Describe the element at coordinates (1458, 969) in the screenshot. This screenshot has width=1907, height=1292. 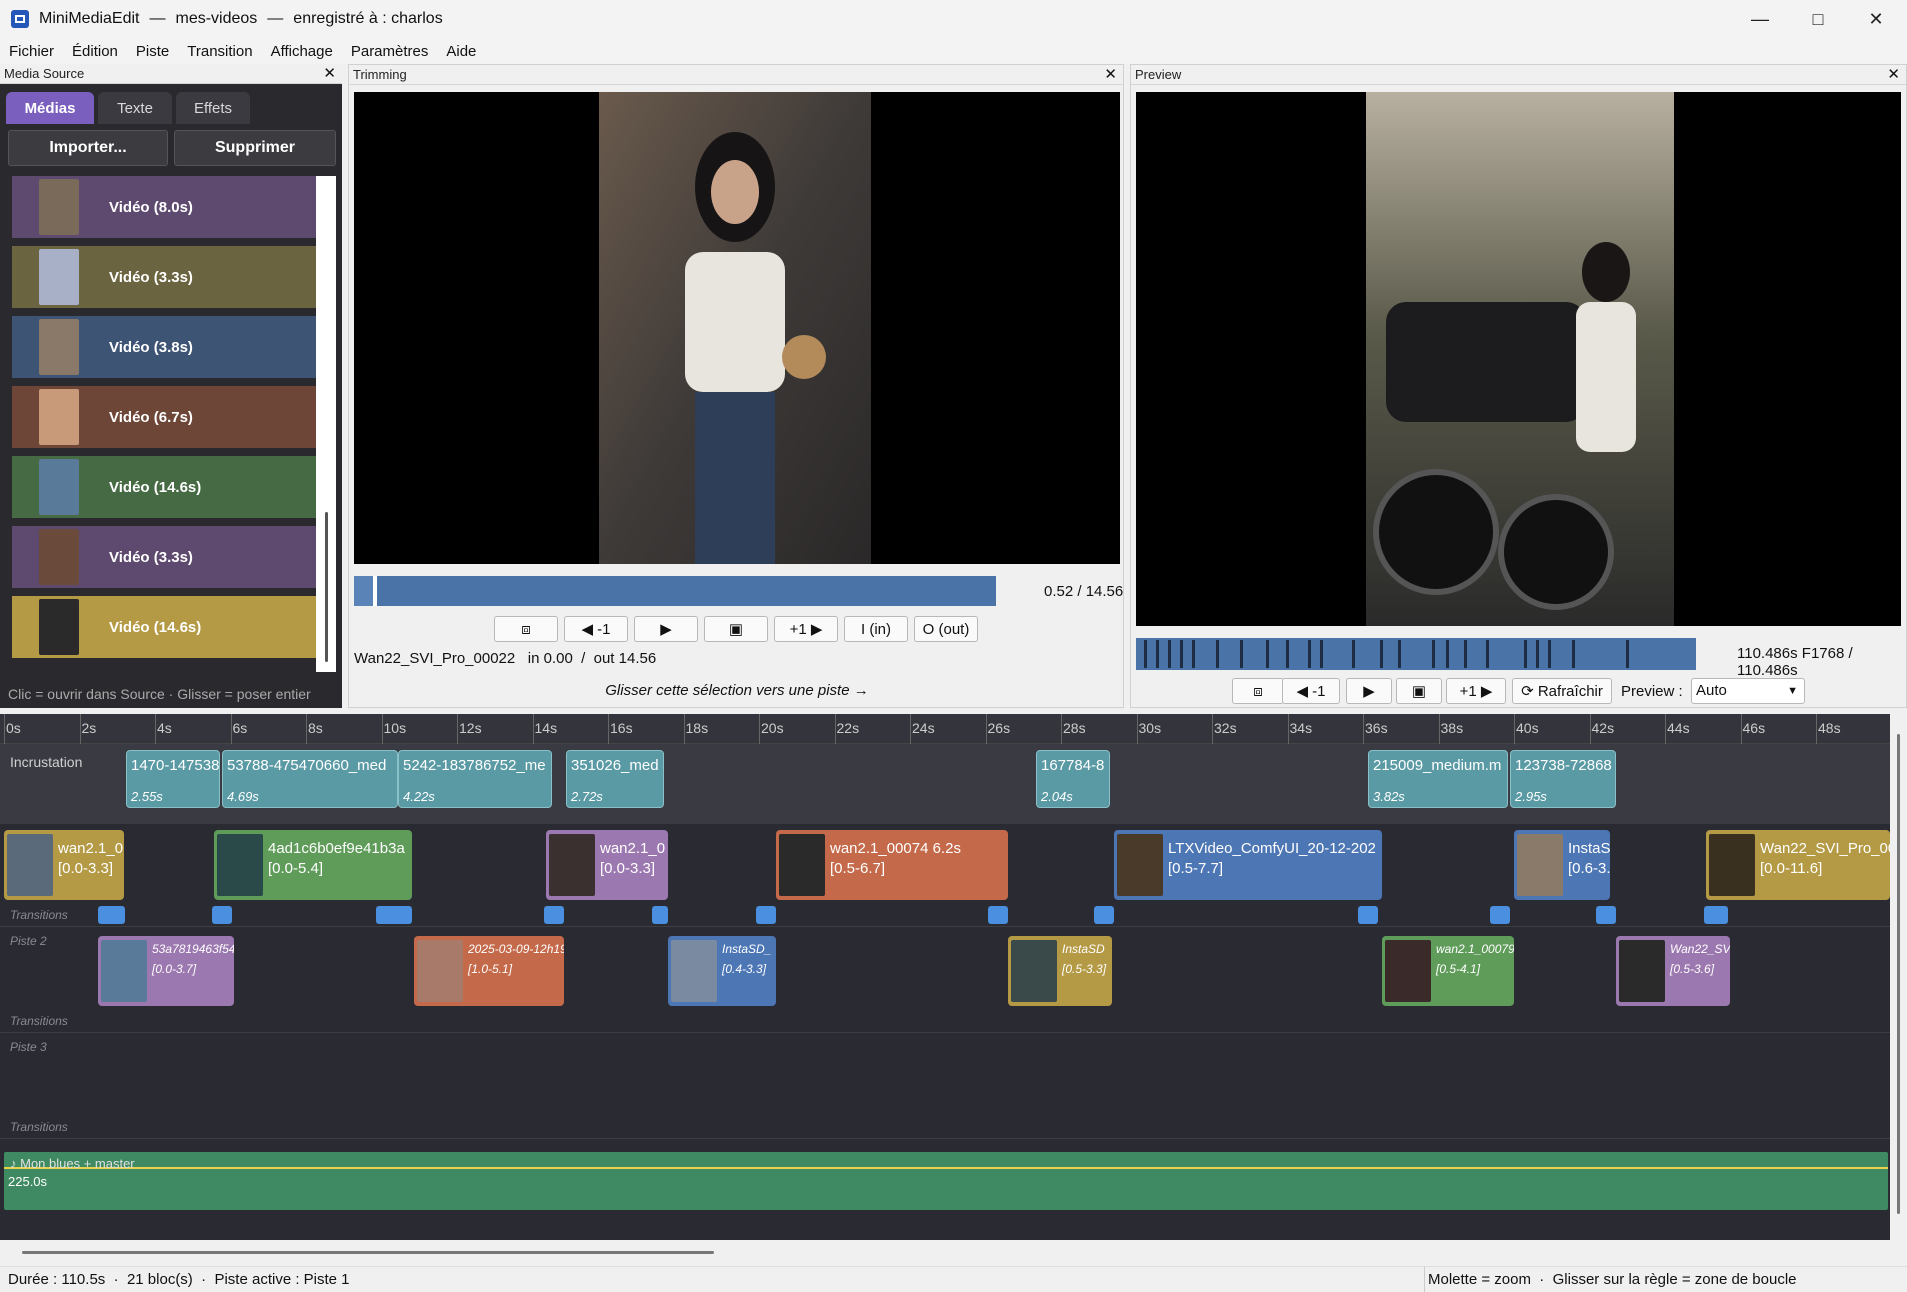
I see `clip-range: [0.5-4.1]` at that location.